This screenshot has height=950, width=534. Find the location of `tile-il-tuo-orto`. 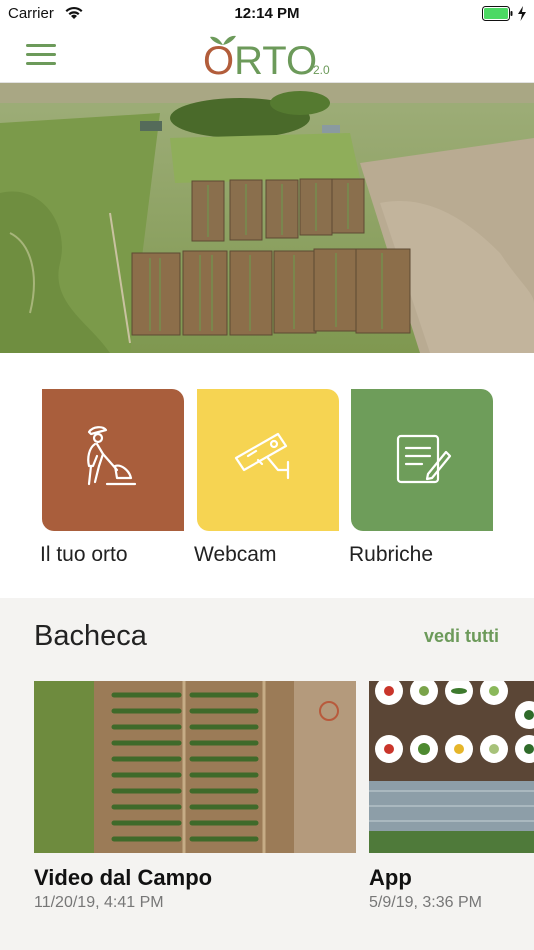

tile-il-tuo-orto is located at coordinates (113, 460).